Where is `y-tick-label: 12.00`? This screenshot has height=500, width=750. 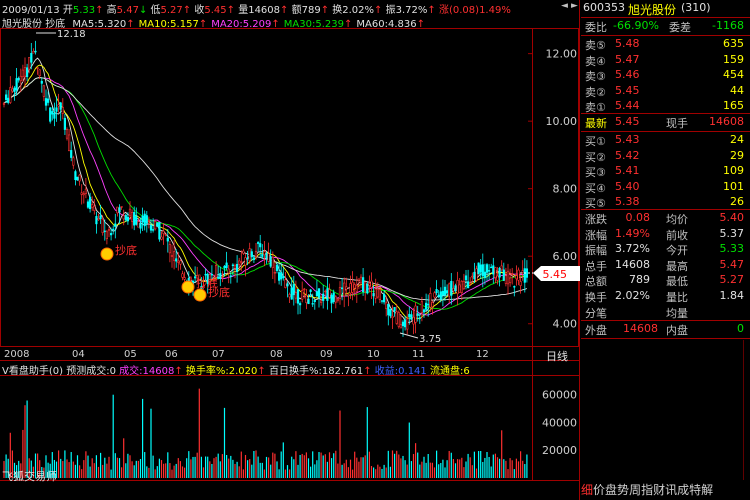
y-tick-label: 12.00 is located at coordinates (562, 54).